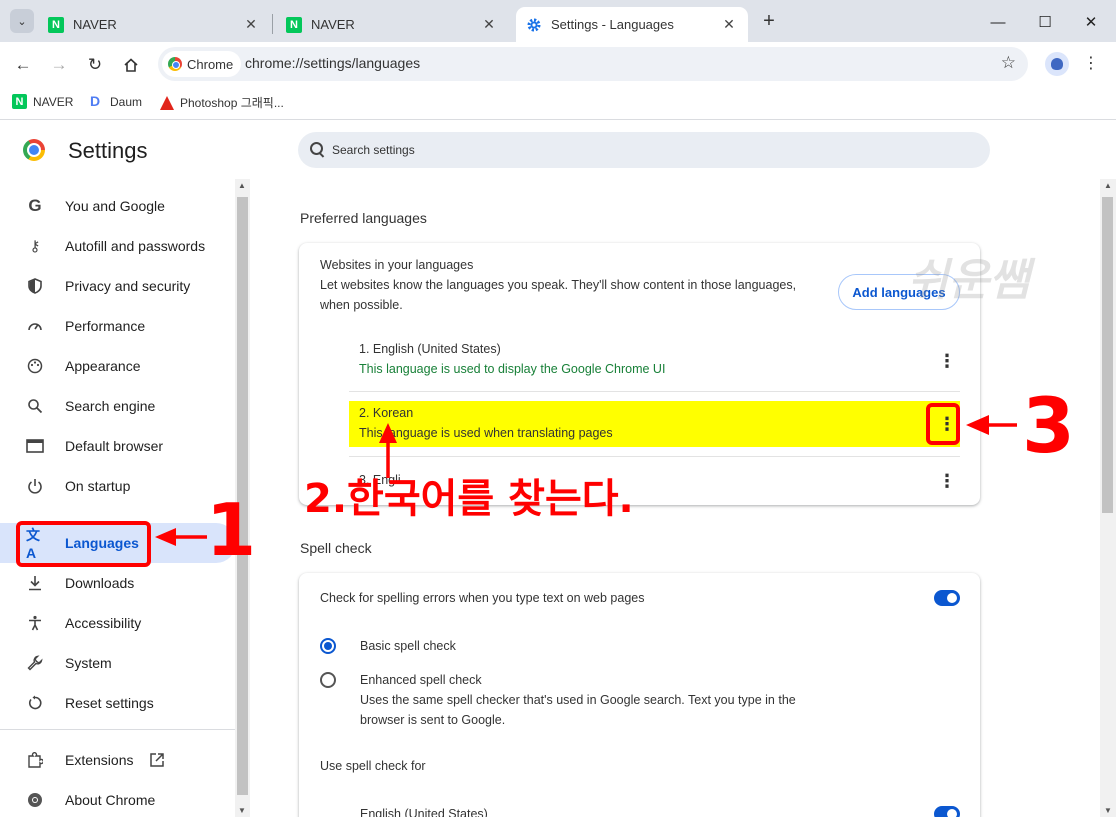 The image size is (1116, 817). Describe the element at coordinates (231, 530) in the screenshot. I see `annotation-step-1: 1` at that location.